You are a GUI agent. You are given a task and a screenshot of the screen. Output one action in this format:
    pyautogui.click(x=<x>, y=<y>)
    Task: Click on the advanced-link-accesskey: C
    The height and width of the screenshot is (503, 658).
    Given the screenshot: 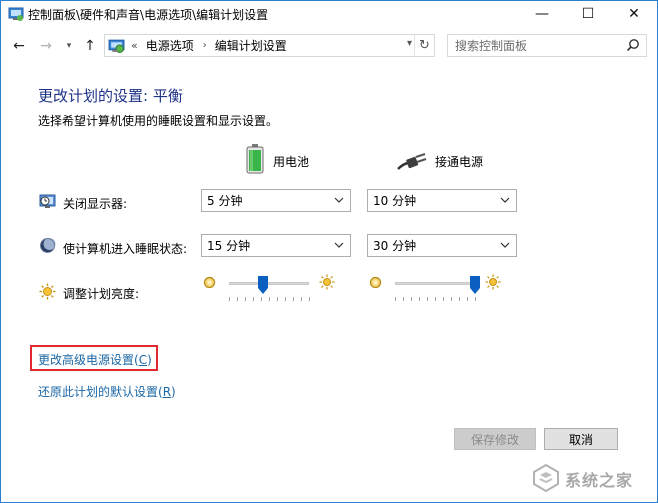 What is the action you would take?
    pyautogui.click(x=143, y=360)
    